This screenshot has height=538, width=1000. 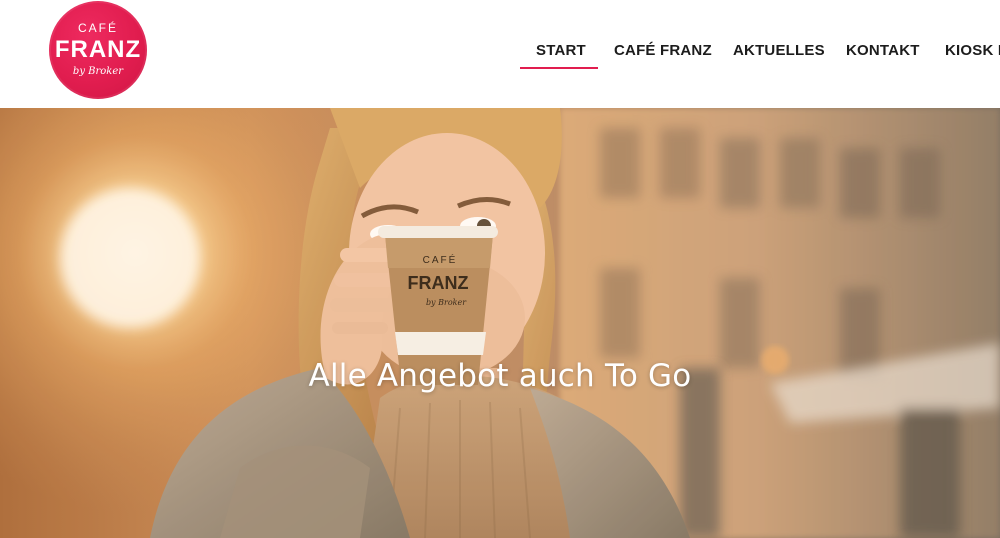 What do you see at coordinates (779, 50) in the screenshot?
I see `nav-item-aktuelles: AKTUELLES` at bounding box center [779, 50].